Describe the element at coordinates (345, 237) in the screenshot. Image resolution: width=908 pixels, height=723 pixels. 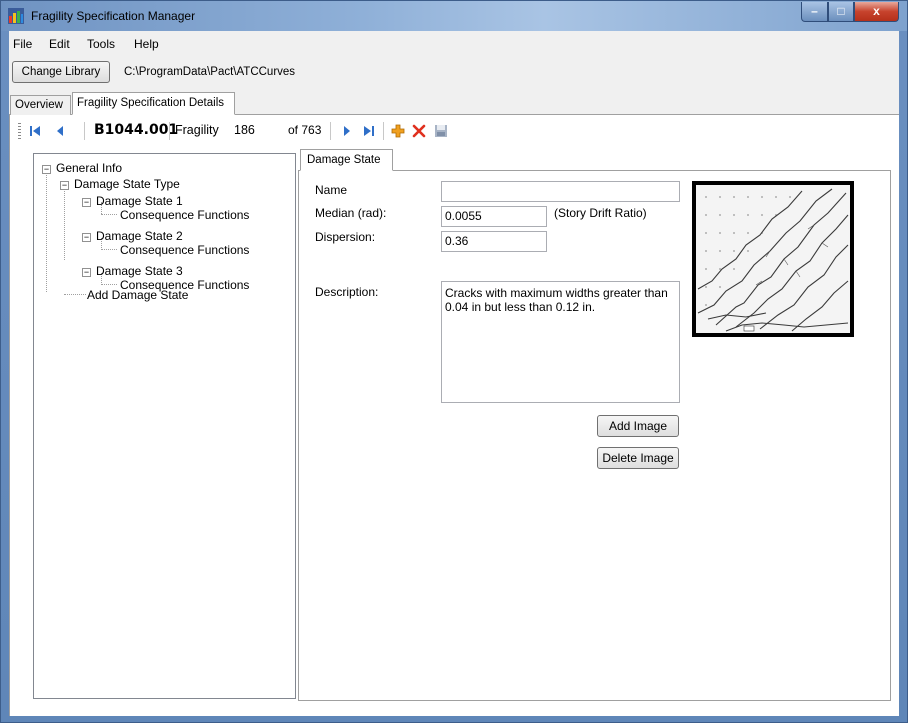
I see `dispersion-label: Dispersion:` at that location.